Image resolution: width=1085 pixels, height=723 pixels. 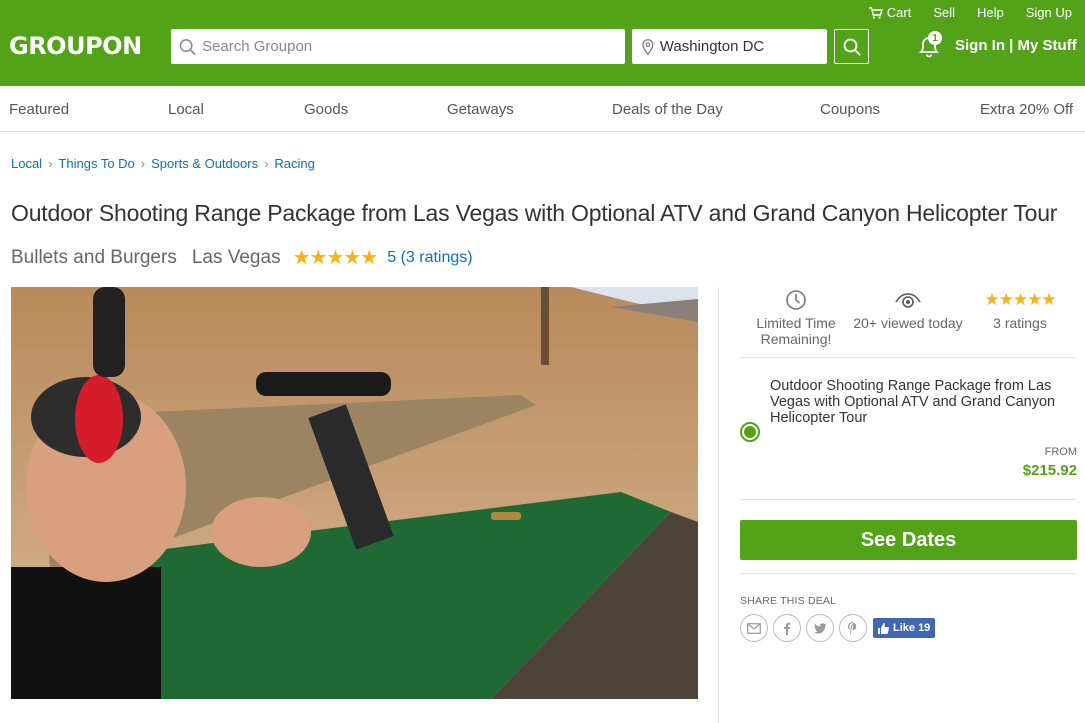 I want to click on option-radio, so click(x=750, y=432).